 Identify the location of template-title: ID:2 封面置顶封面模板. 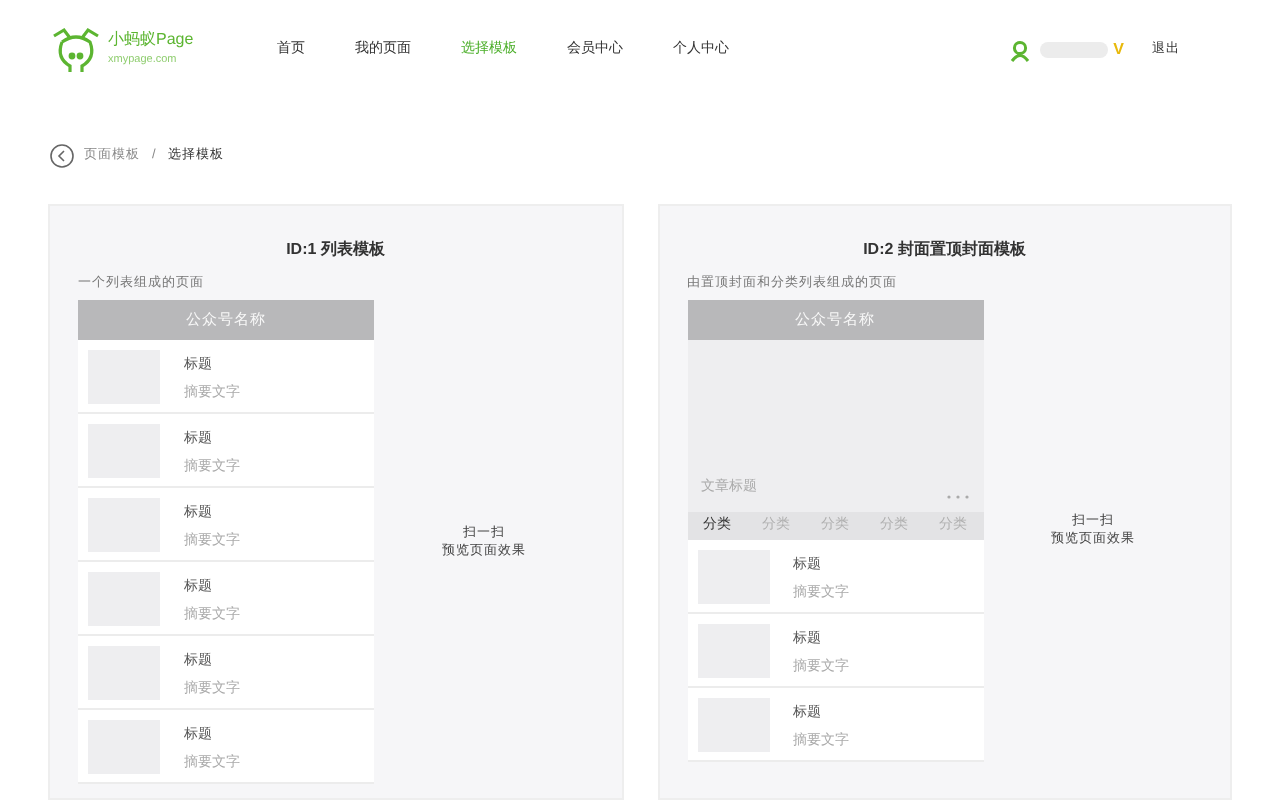
(944, 250).